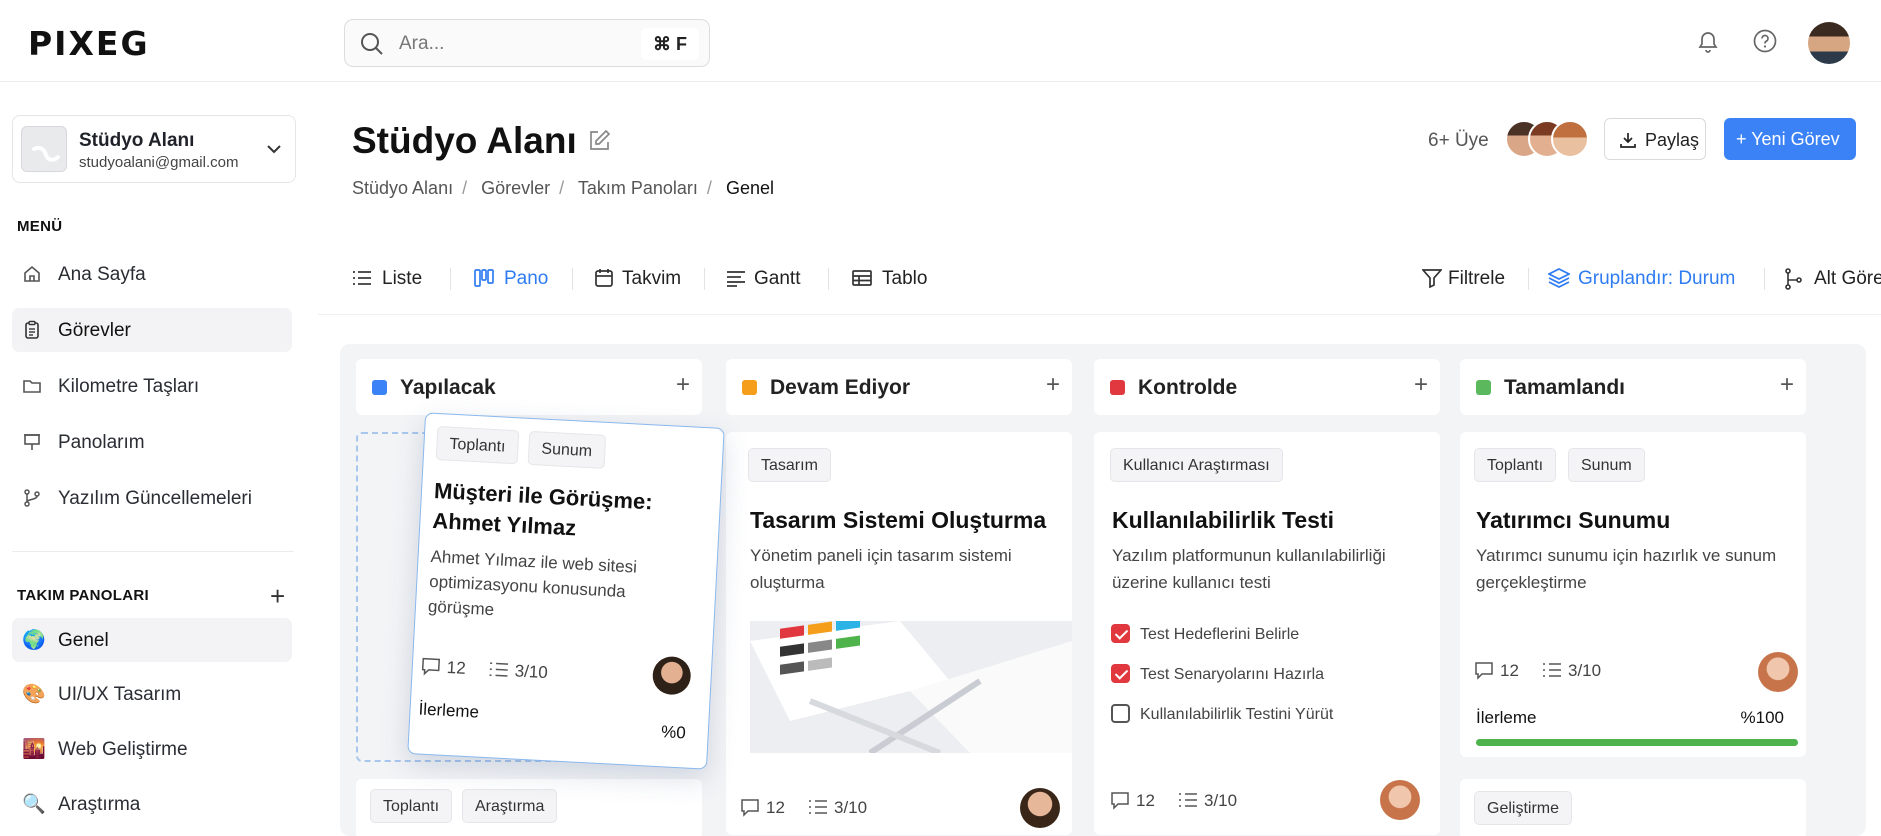  I want to click on card-title: Müşteri ile Görüşme: Ahmet Yılmaz, so click(542, 509).